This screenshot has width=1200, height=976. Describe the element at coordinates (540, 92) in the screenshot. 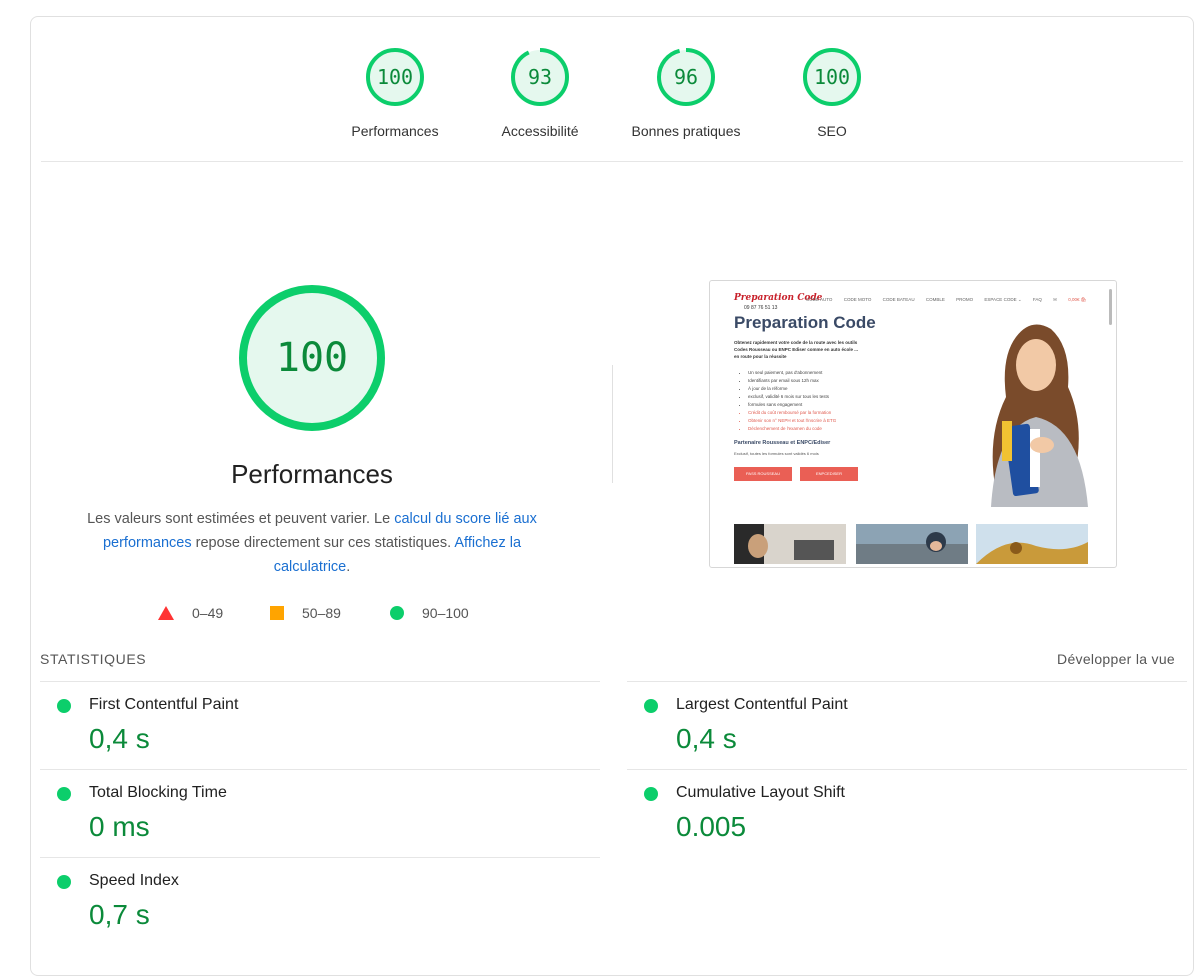

I see `gauge-accessibility: 93 Accessibilité` at that location.